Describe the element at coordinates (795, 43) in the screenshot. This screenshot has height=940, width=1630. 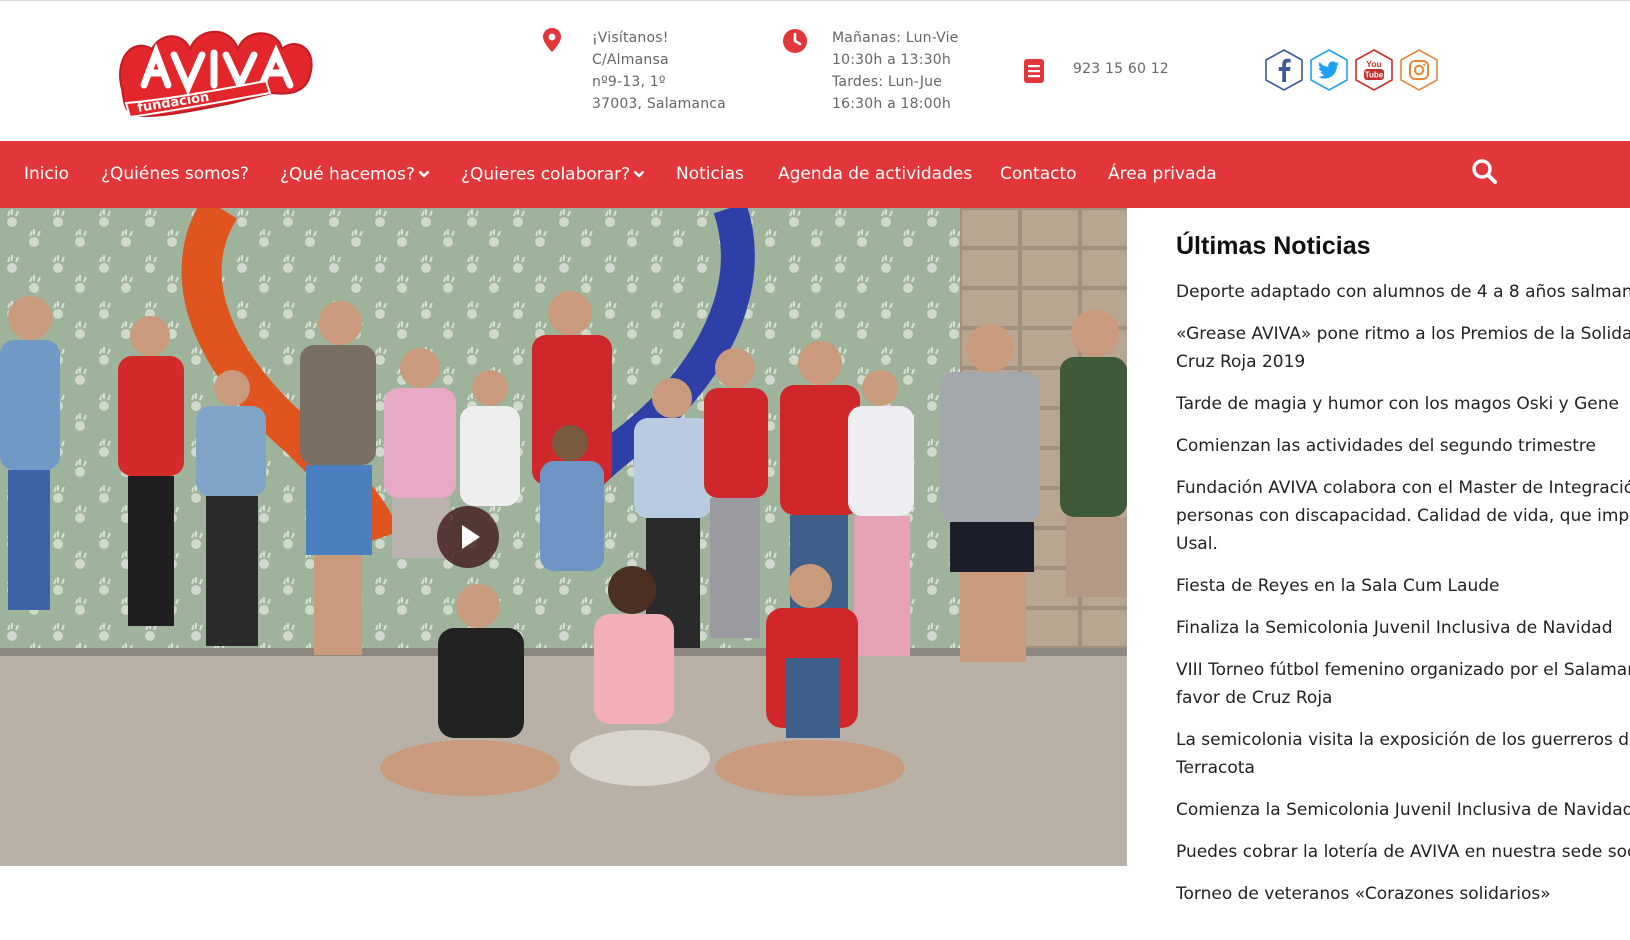
I see `clock-icon` at that location.